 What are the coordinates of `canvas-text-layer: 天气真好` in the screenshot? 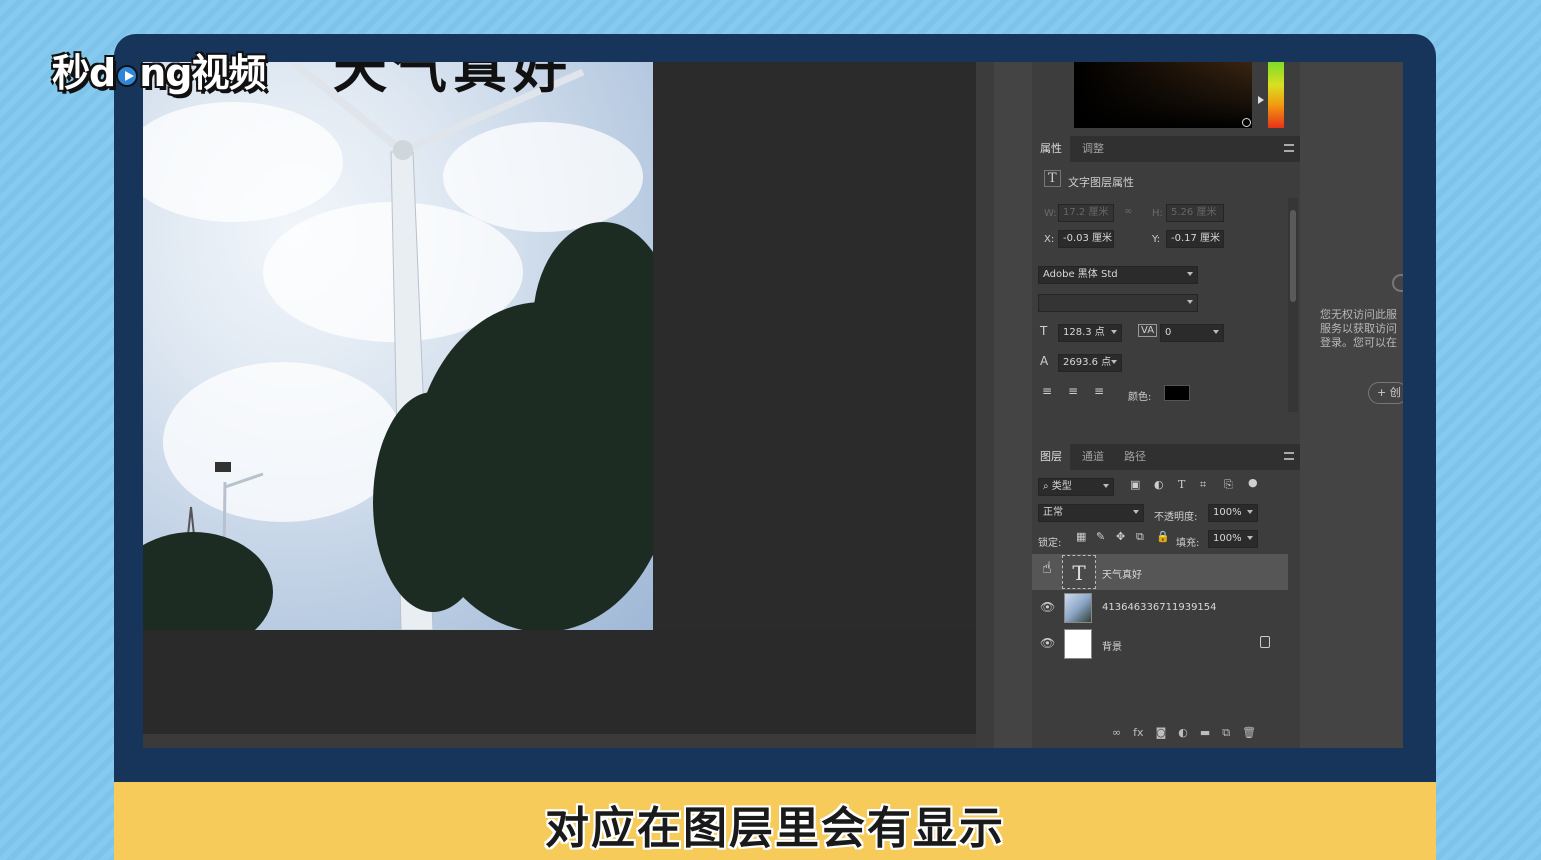 It's located at (453, 81).